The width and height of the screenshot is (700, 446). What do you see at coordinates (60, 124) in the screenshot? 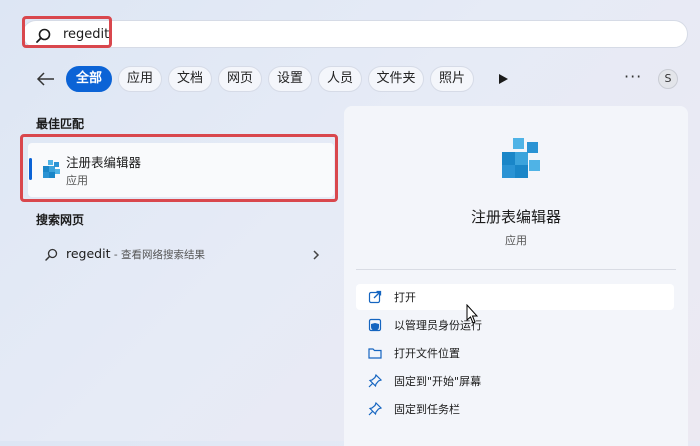
I see `best-match-heading: 最佳匹配` at bounding box center [60, 124].